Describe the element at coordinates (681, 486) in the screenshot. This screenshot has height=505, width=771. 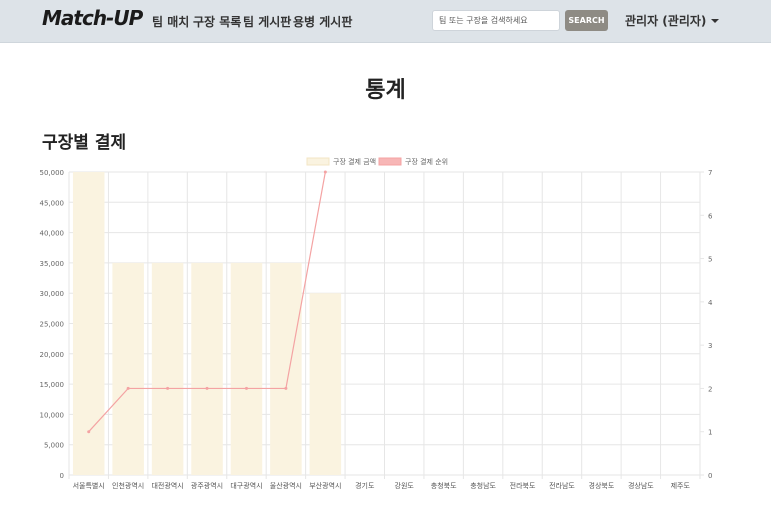
I see `x-tick-label: 제주도` at that location.